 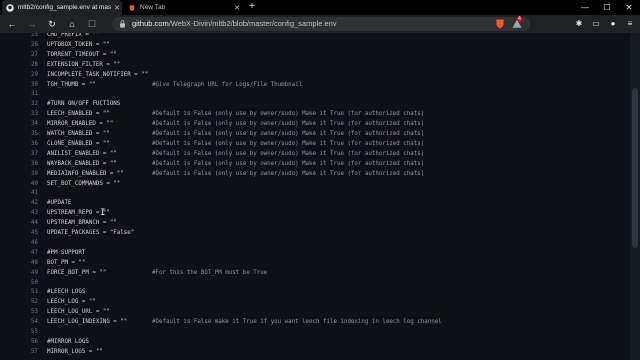 I want to click on code-text: FORCE_BOT_PM = "", so click(x=77, y=272).